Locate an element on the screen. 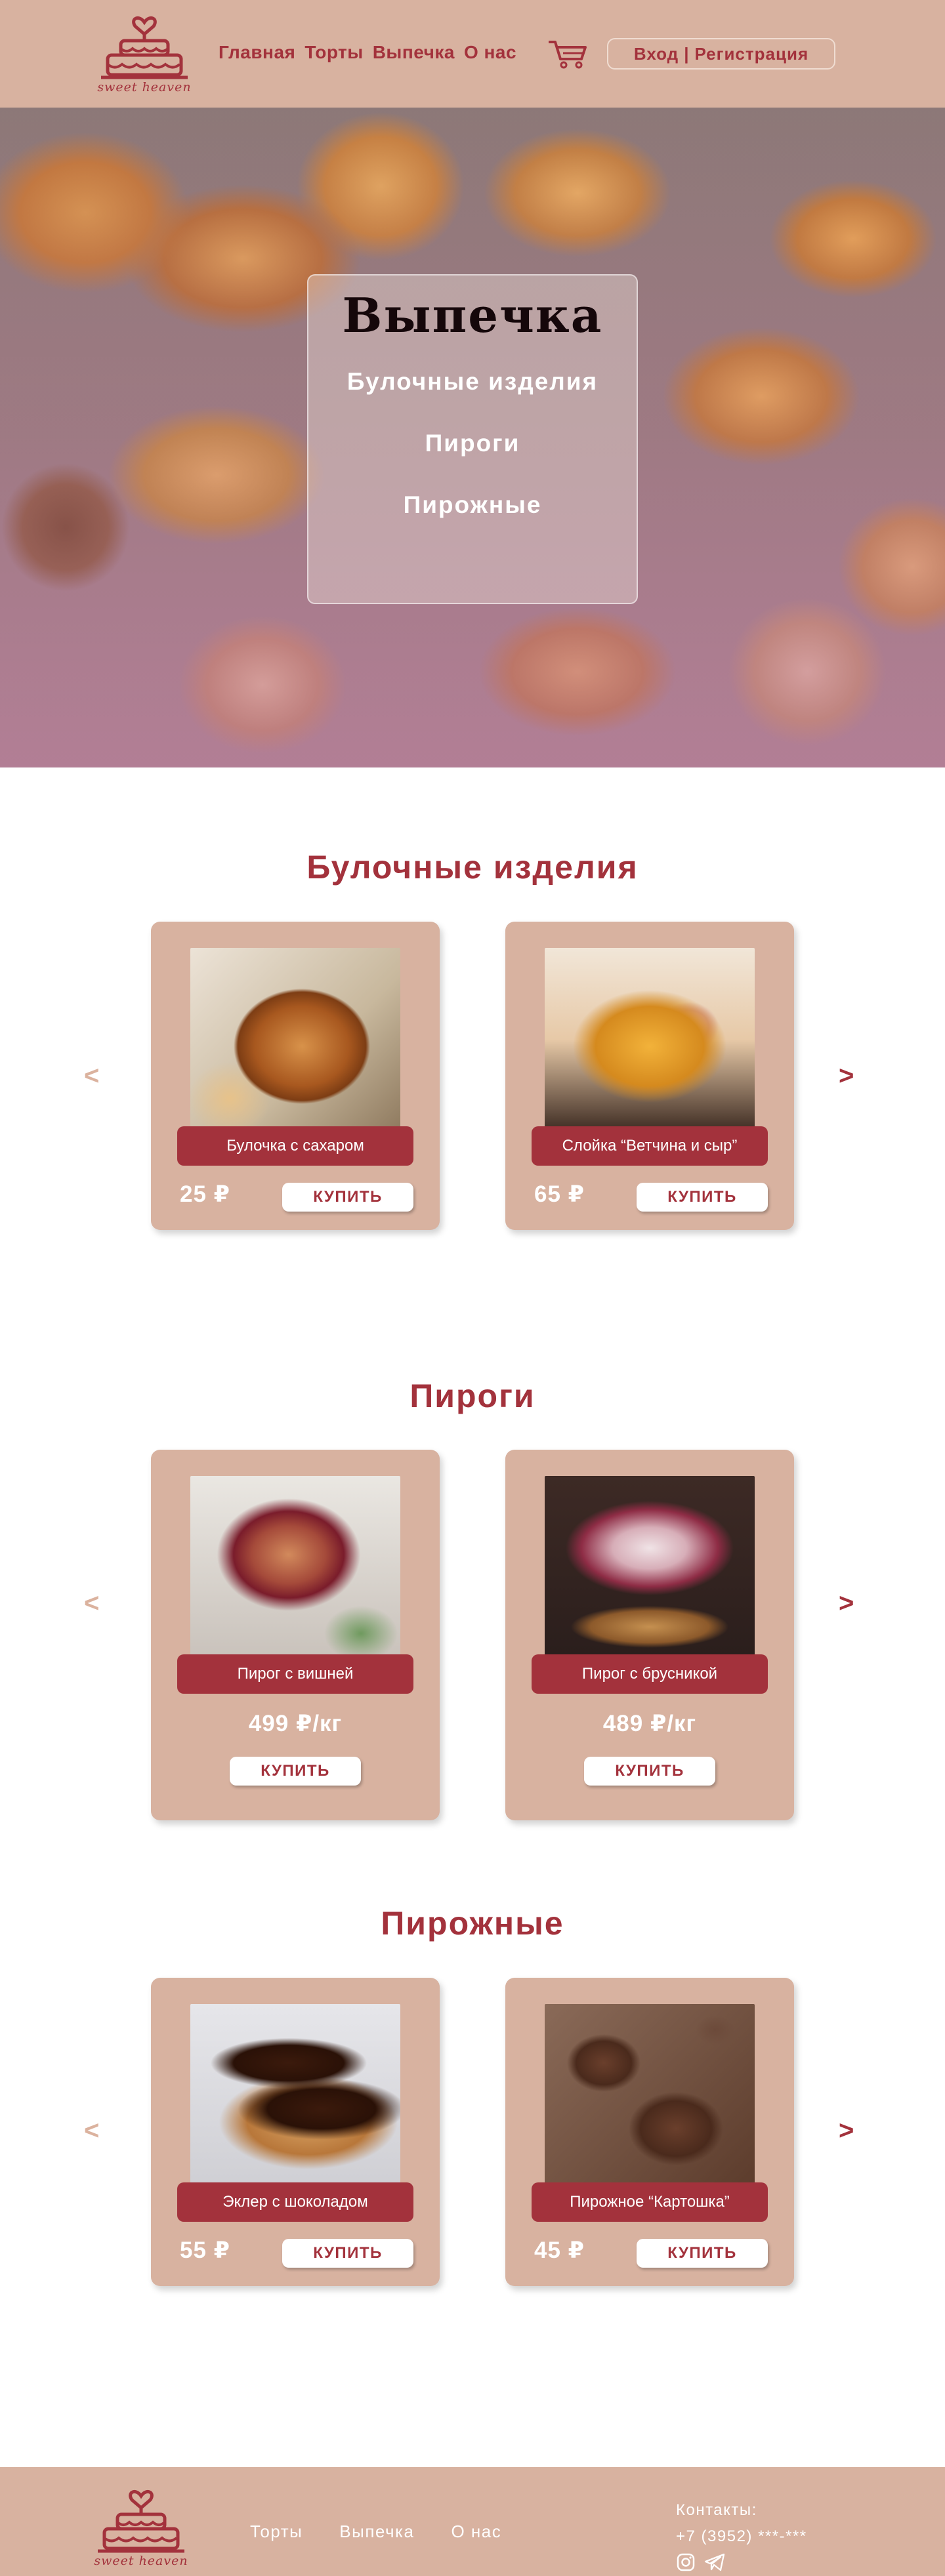 The height and width of the screenshot is (2576, 945). contacts-label: Контакты: is located at coordinates (716, 2510).